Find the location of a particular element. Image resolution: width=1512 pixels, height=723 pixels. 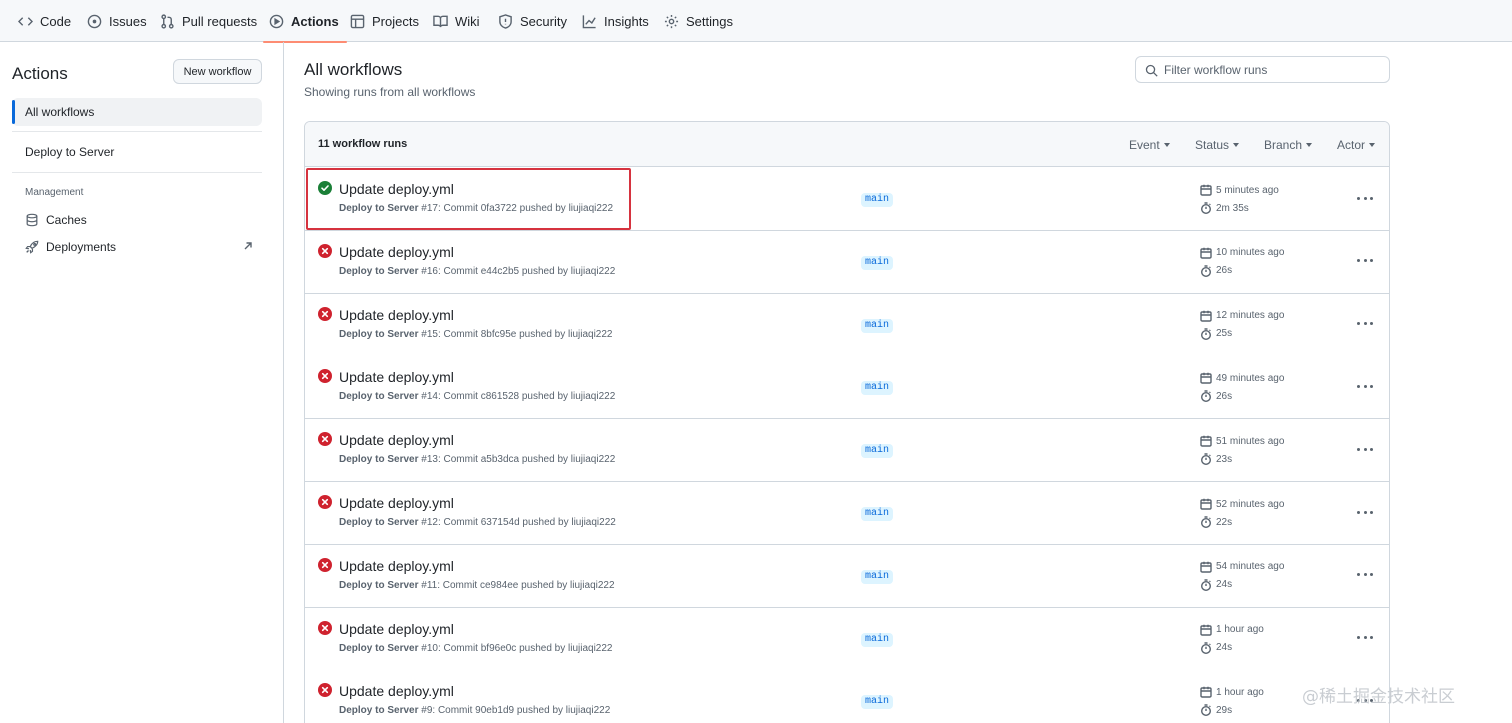

dropdown-label: Event is located at coordinates (1144, 145).